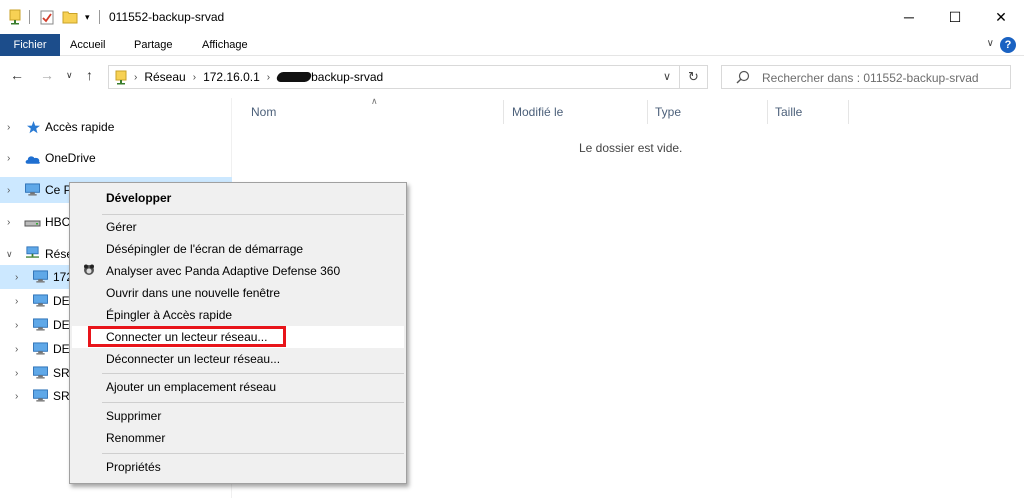 The height and width of the screenshot is (498, 1024). What do you see at coordinates (238, 227) in the screenshot?
I see `menu-item-manage: Gérer` at bounding box center [238, 227].